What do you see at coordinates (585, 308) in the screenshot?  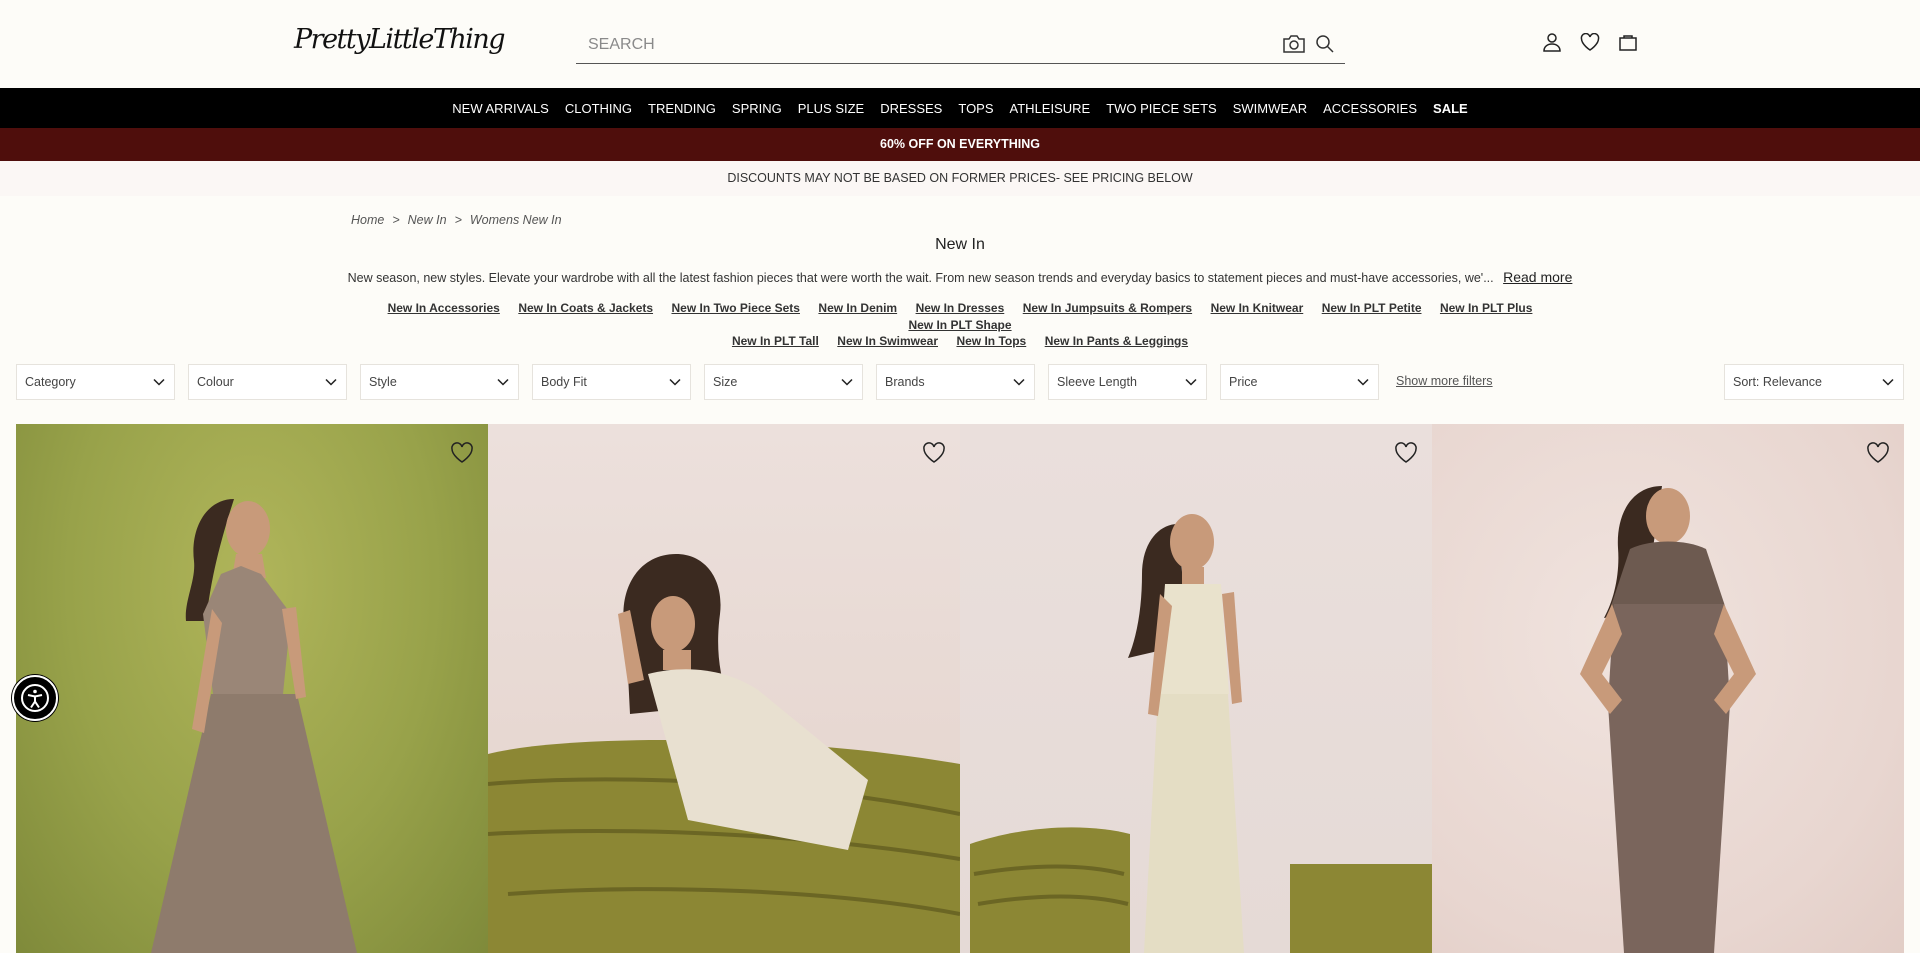 I see `sublink-coats-jackets: New In Coats & Jackets` at bounding box center [585, 308].